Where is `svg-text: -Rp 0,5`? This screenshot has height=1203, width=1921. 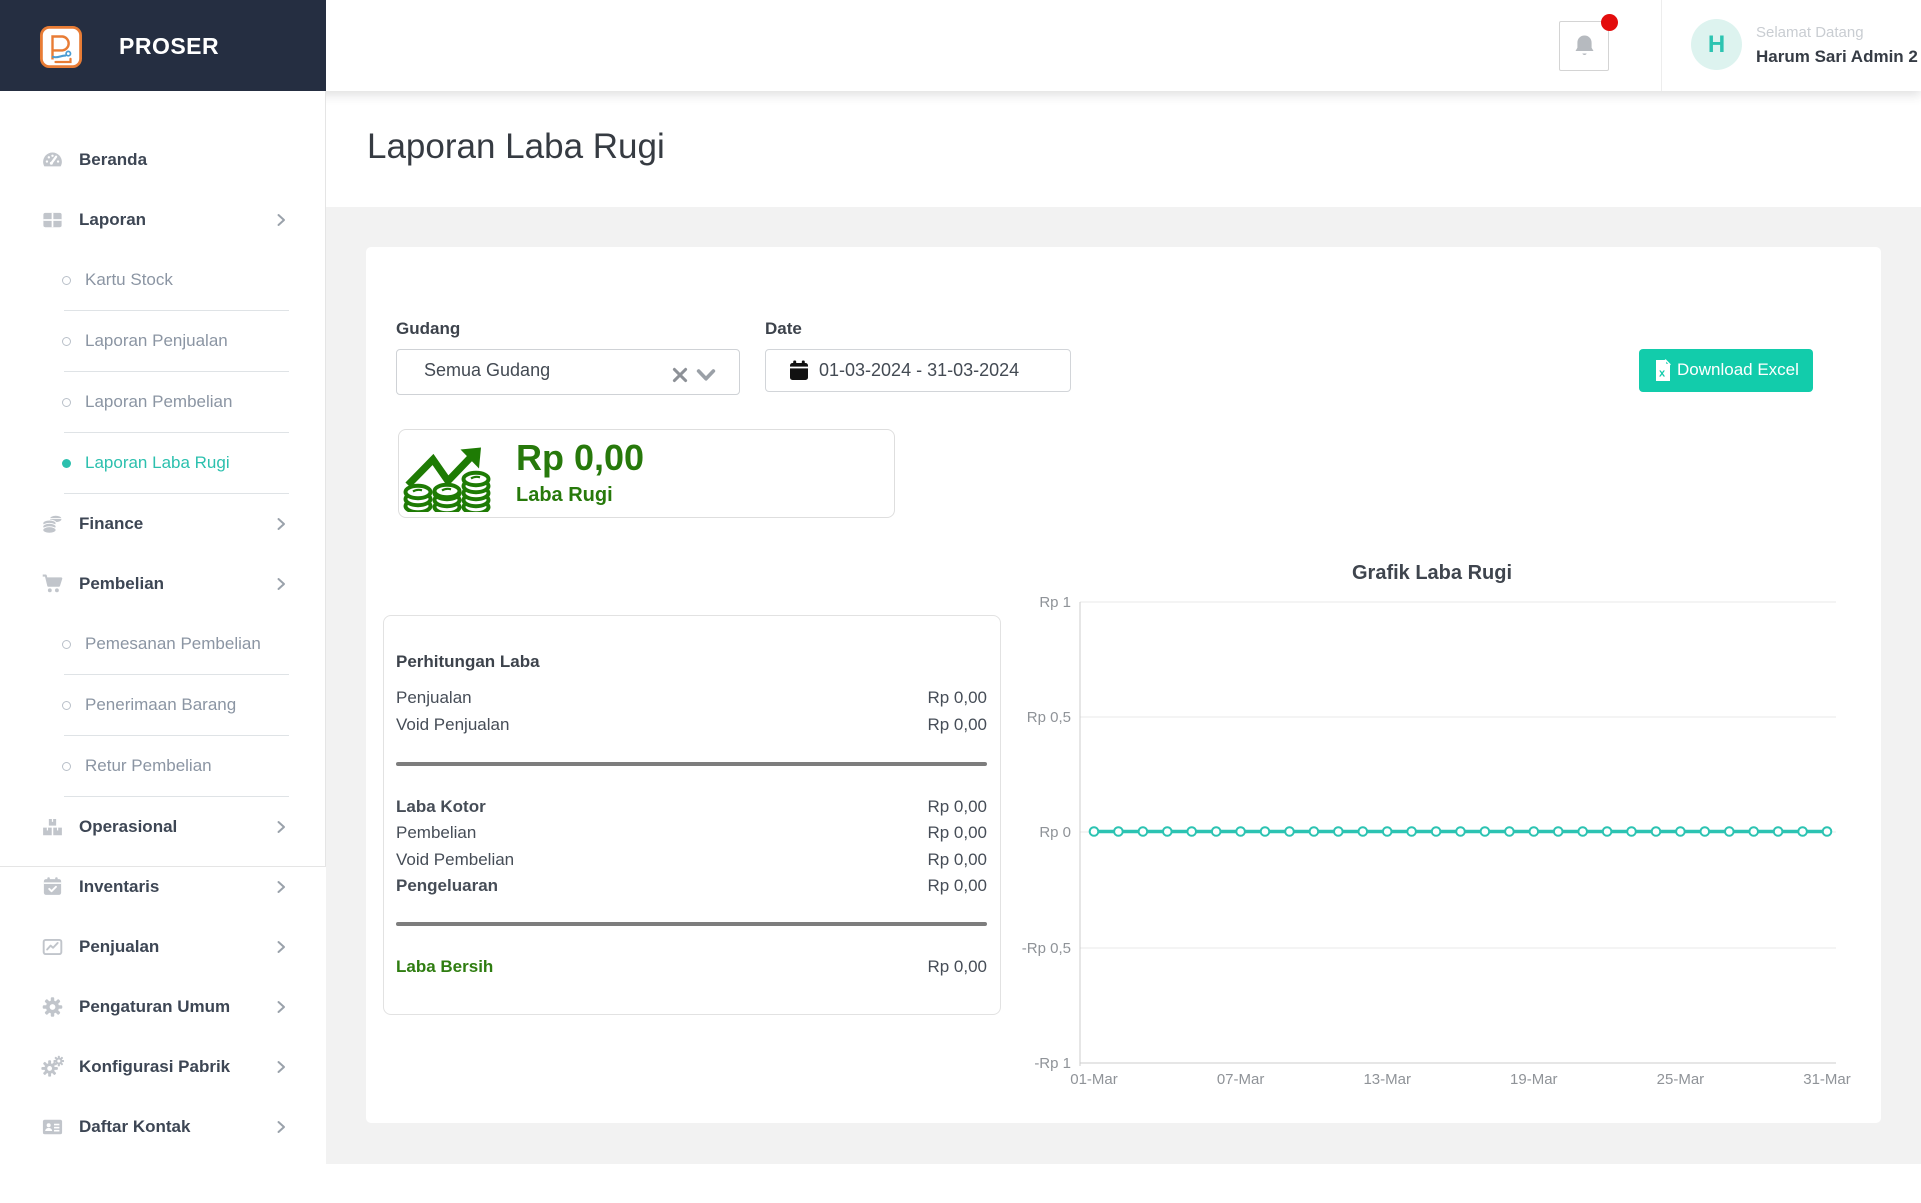
svg-text: -Rp 0,5 is located at coordinates (1046, 948).